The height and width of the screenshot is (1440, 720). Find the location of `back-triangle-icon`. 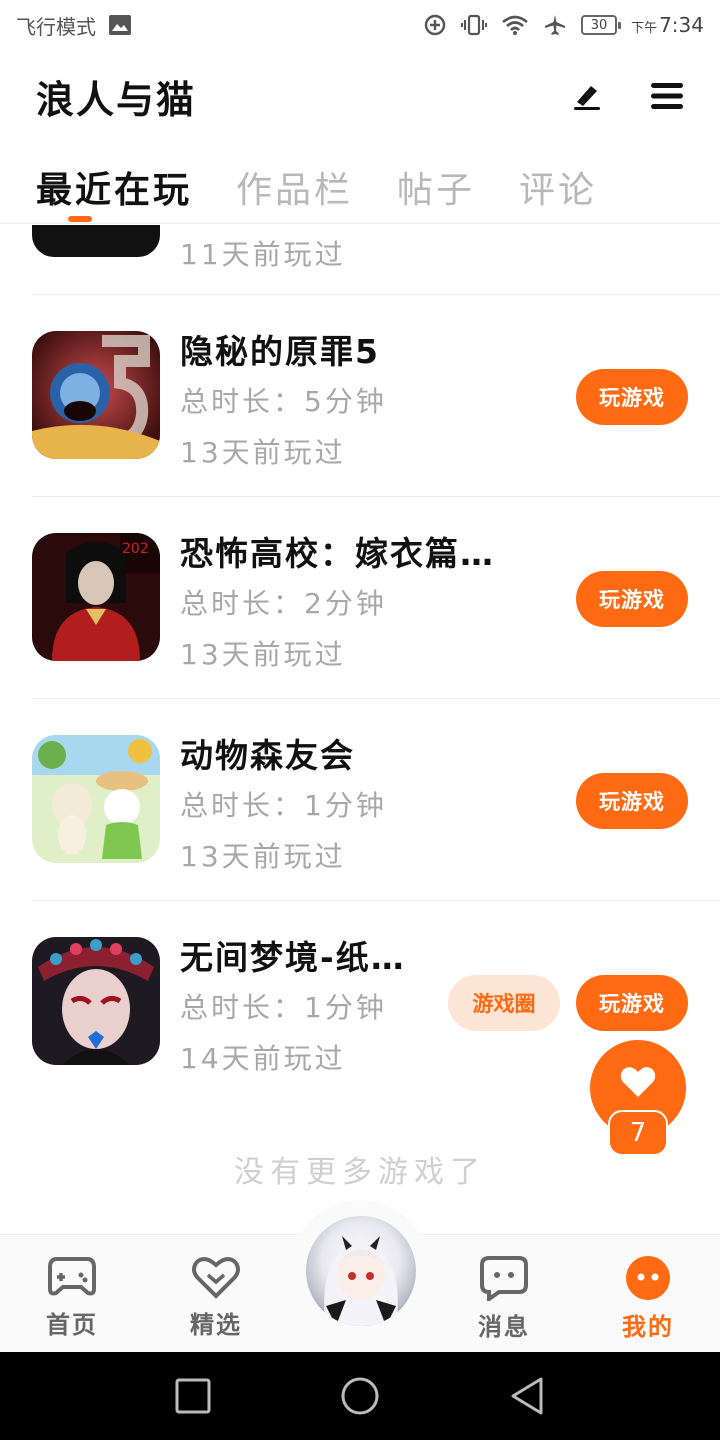

back-triangle-icon is located at coordinates (527, 1396).